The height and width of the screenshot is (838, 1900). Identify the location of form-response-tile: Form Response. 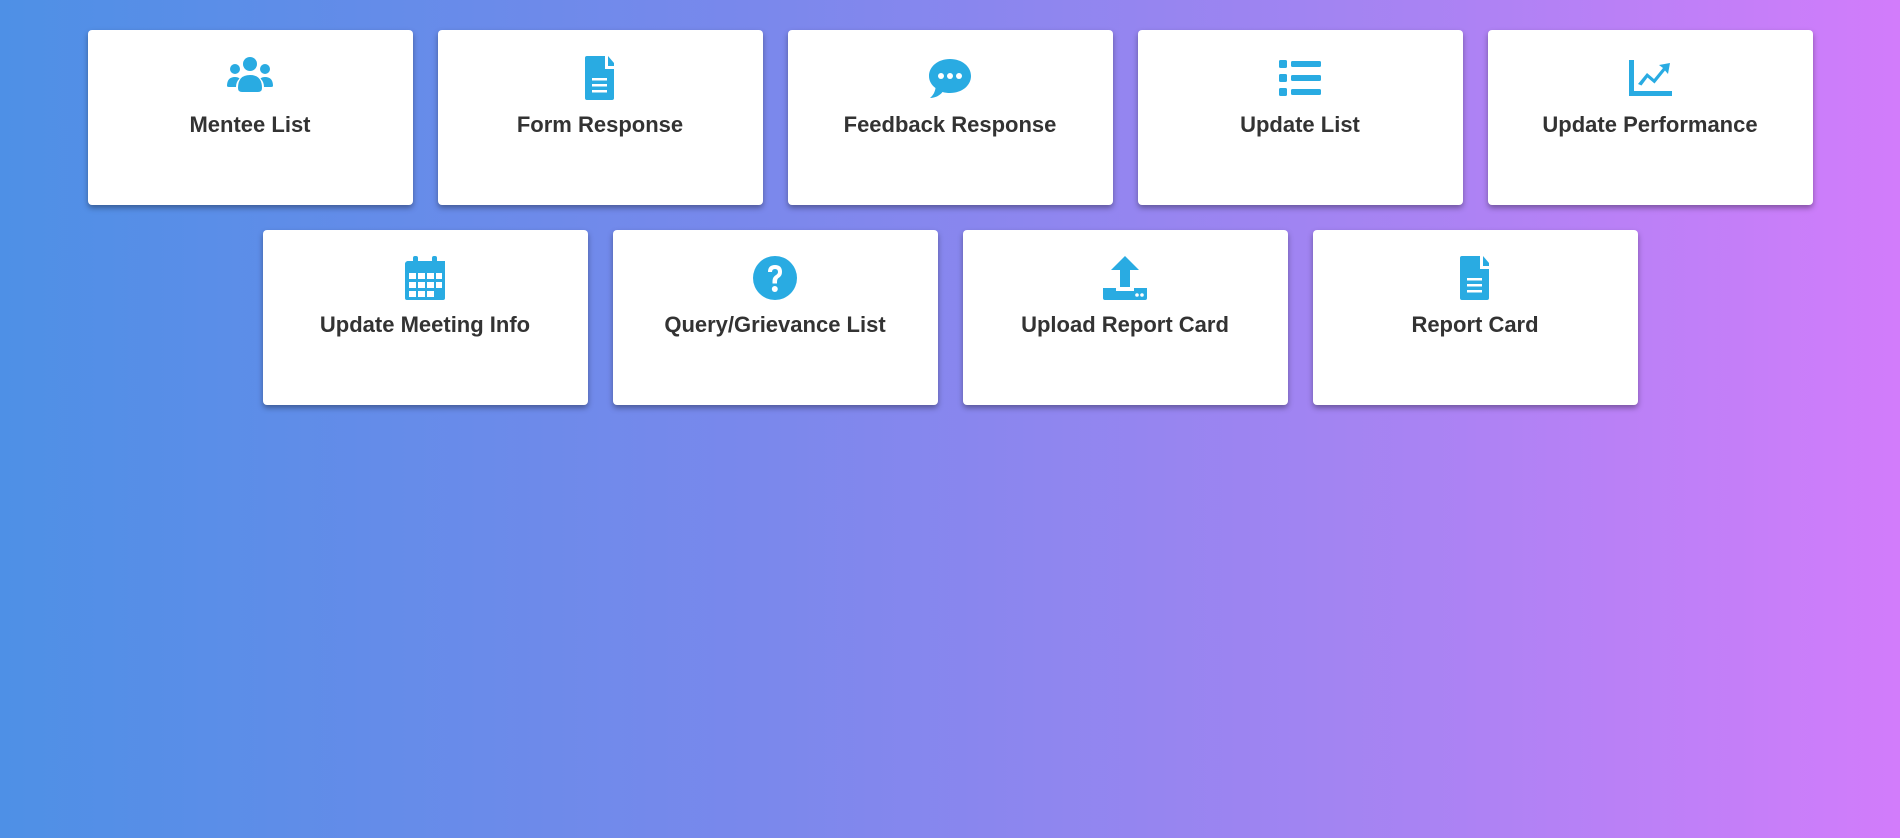
(600, 117).